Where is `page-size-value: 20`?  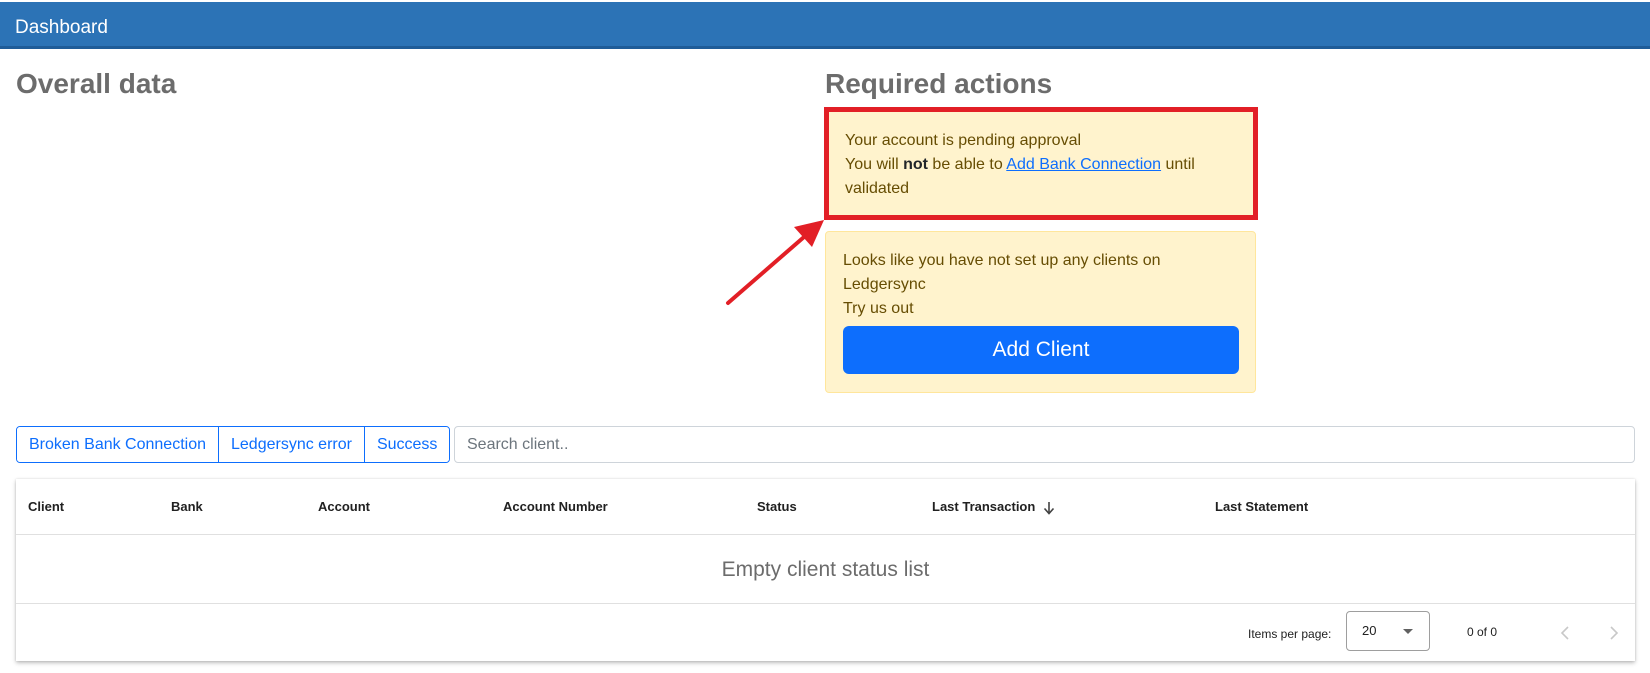 page-size-value: 20 is located at coordinates (1369, 630).